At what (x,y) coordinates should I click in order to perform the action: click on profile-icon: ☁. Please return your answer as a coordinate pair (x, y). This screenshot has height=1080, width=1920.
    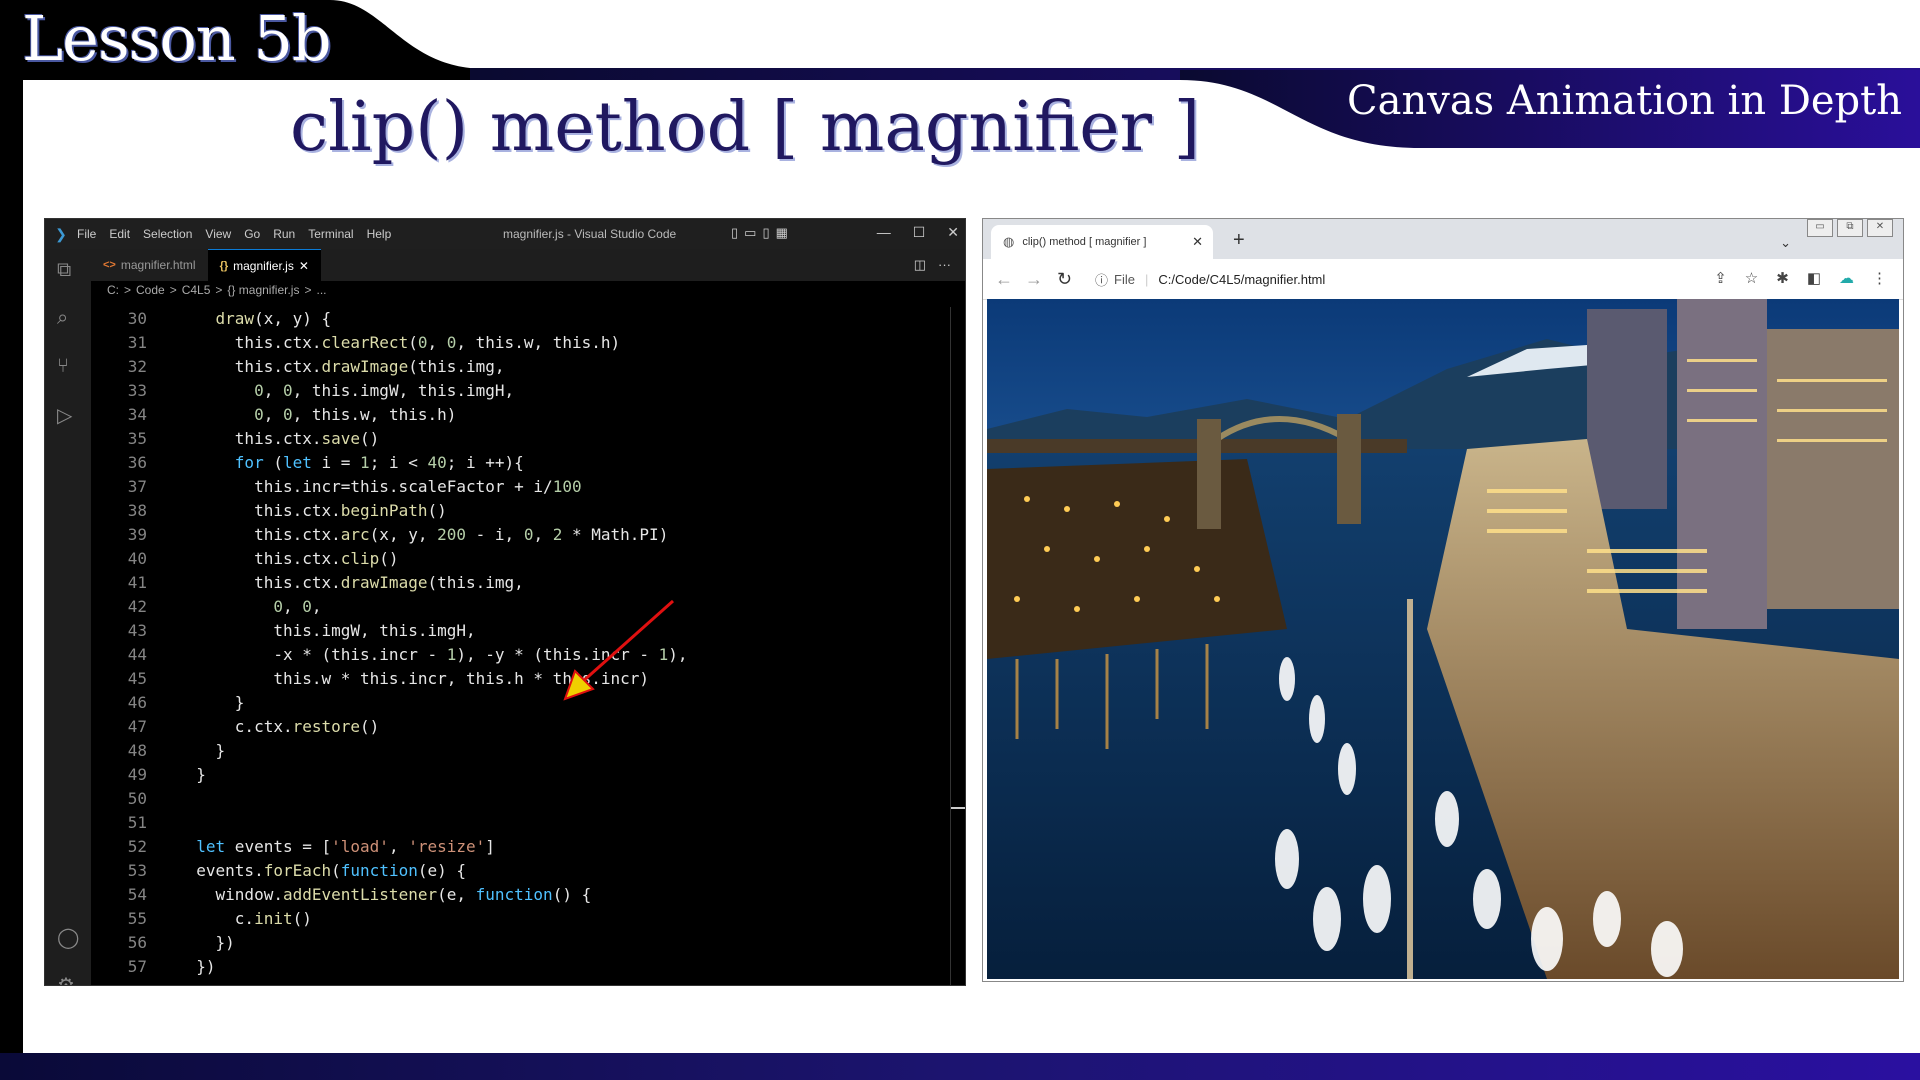
    Looking at the image, I should click on (1846, 278).